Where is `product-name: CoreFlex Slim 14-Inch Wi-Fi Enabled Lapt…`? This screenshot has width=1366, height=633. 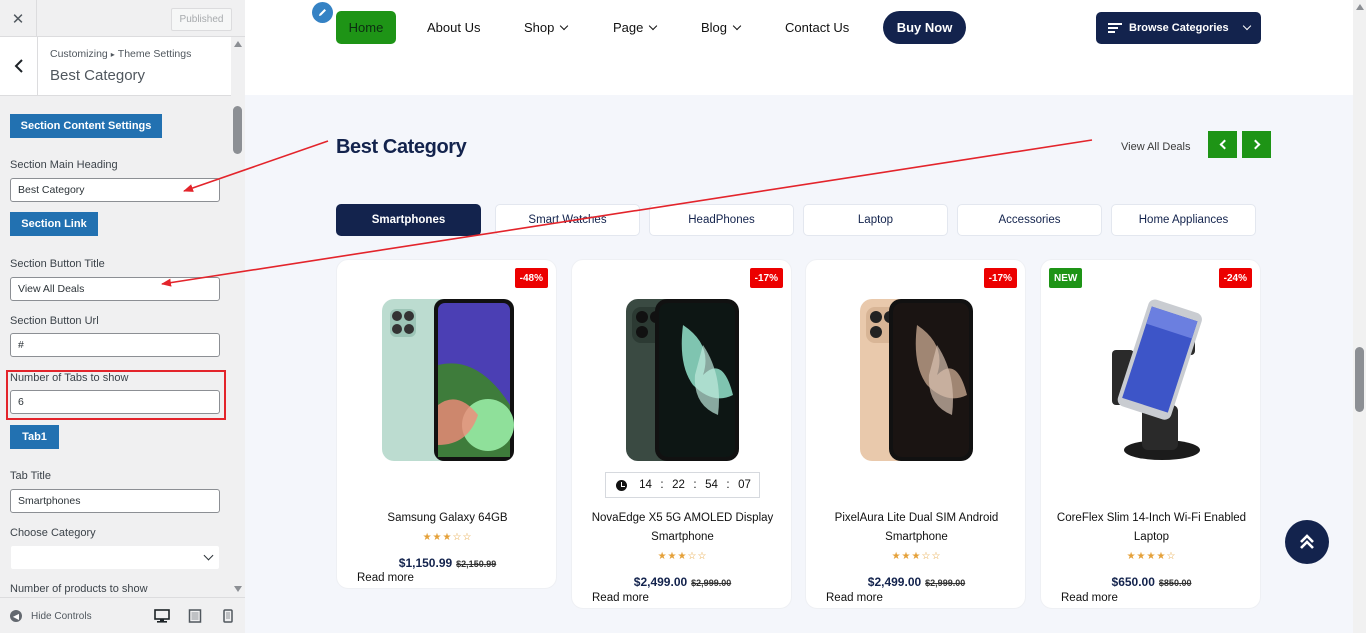 product-name: CoreFlex Slim 14-Inch Wi-Fi Enabled Lapt… is located at coordinates (1151, 528).